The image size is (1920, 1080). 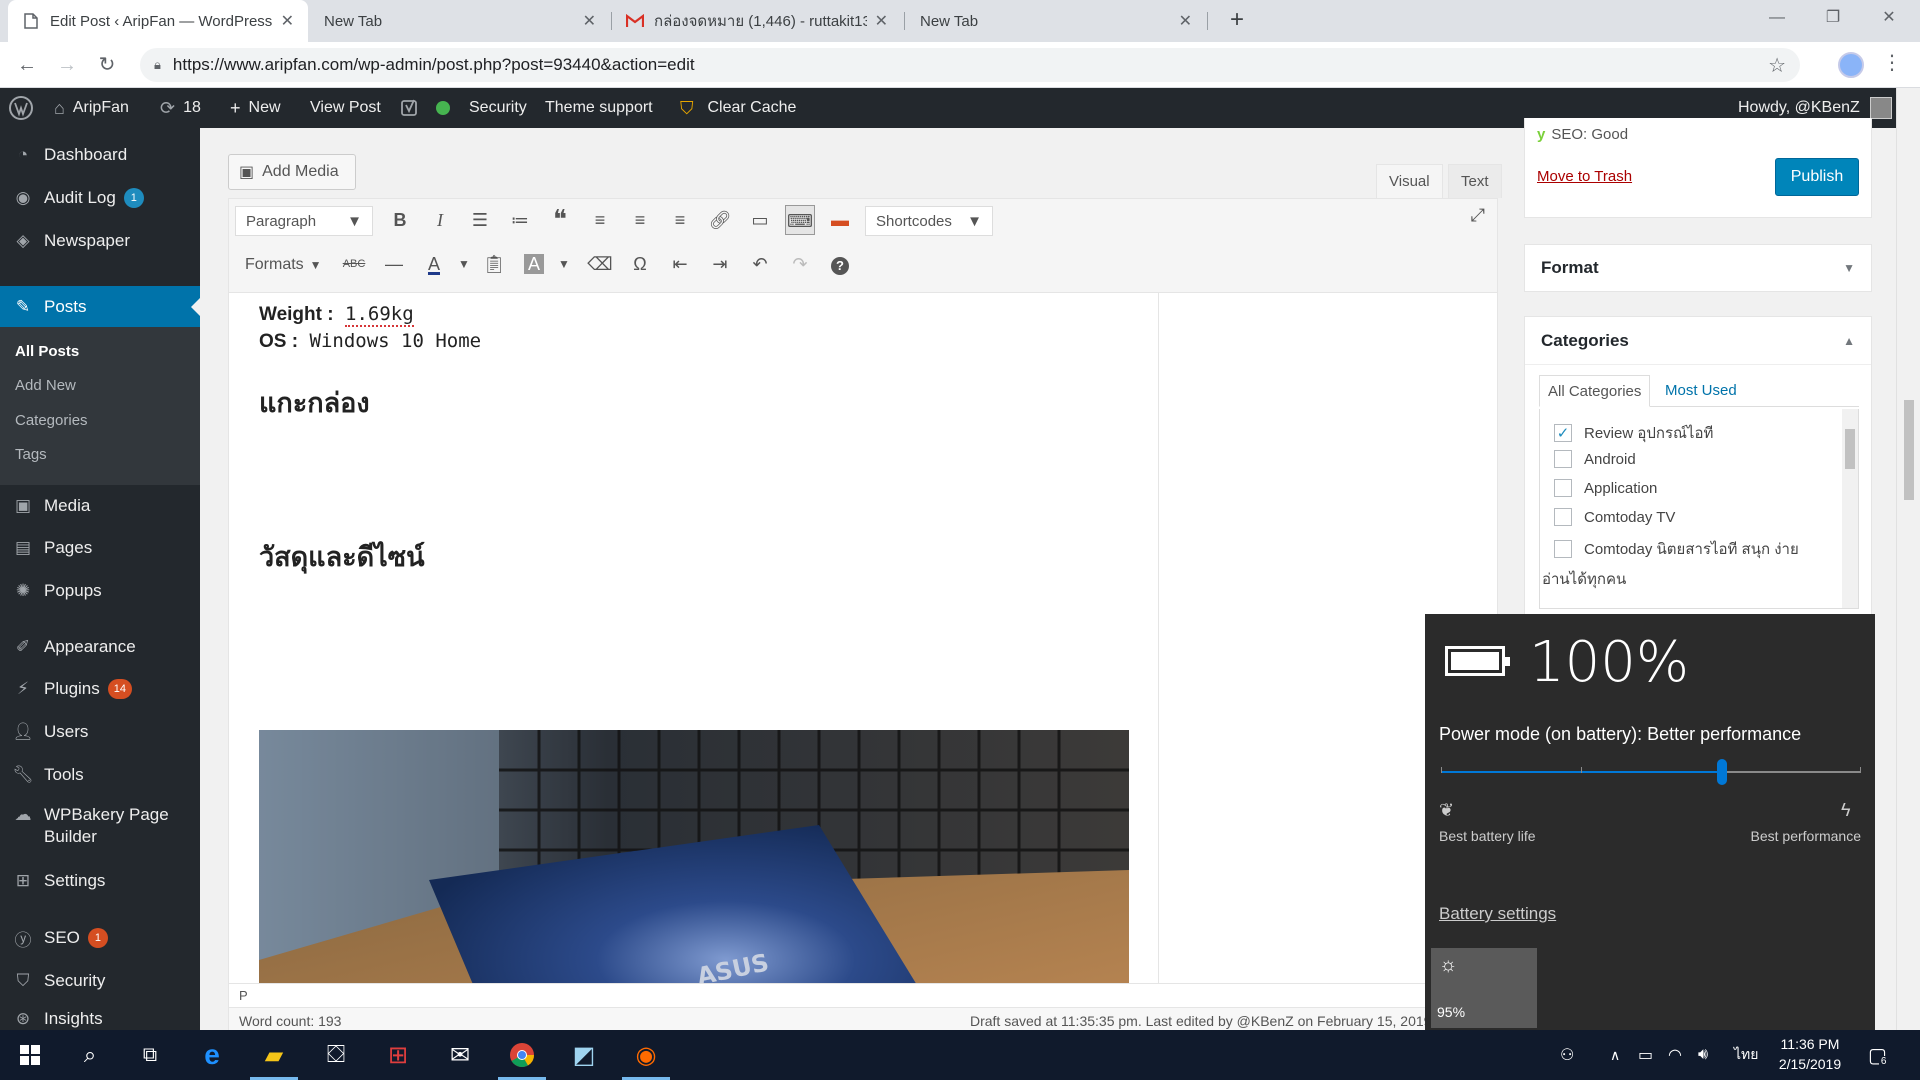 I want to click on background-color-icon: A, so click(x=534, y=264).